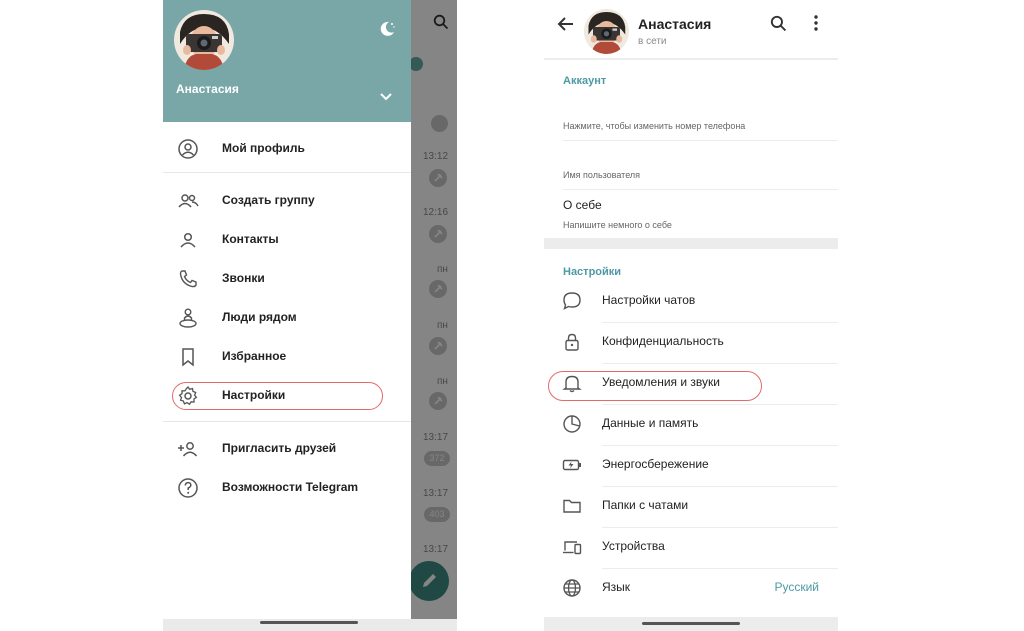  Describe the element at coordinates (207, 89) in the screenshot. I see `drawer-user-name: Анастасия` at that location.